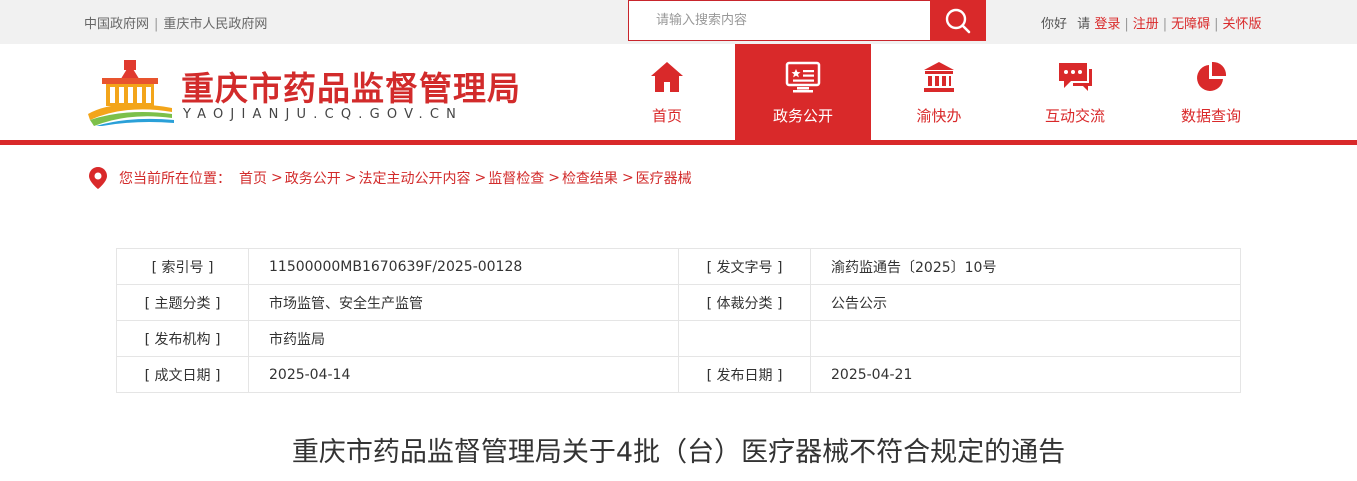 This screenshot has height=481, width=1357. What do you see at coordinates (744, 338) in the screenshot?
I see `info-key` at bounding box center [744, 338].